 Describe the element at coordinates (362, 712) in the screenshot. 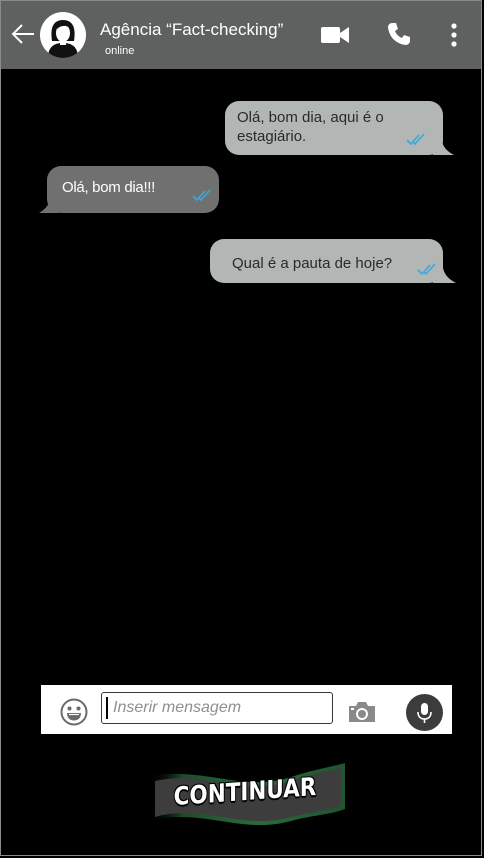

I see `camera-icon` at that location.